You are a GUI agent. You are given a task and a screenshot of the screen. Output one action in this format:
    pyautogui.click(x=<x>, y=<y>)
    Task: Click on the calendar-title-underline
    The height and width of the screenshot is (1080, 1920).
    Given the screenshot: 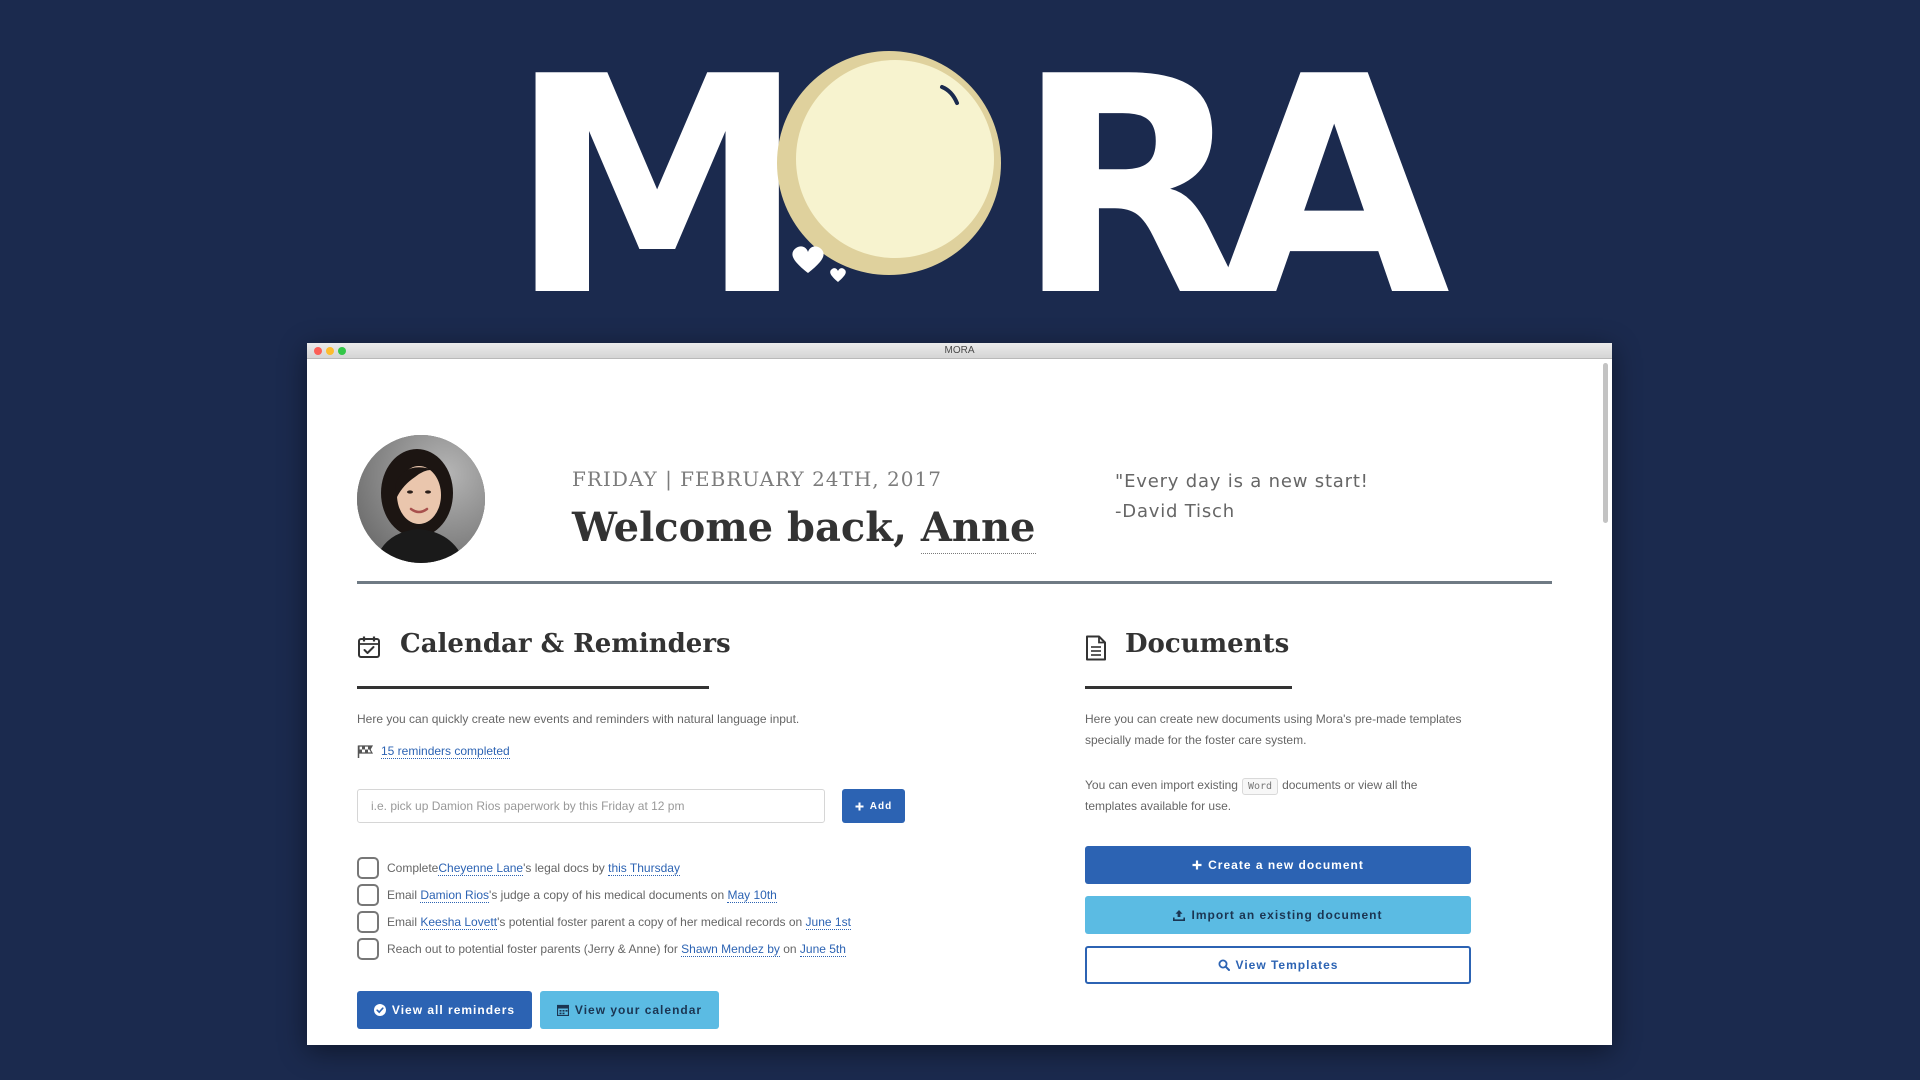 What is the action you would take?
    pyautogui.click(x=533, y=687)
    